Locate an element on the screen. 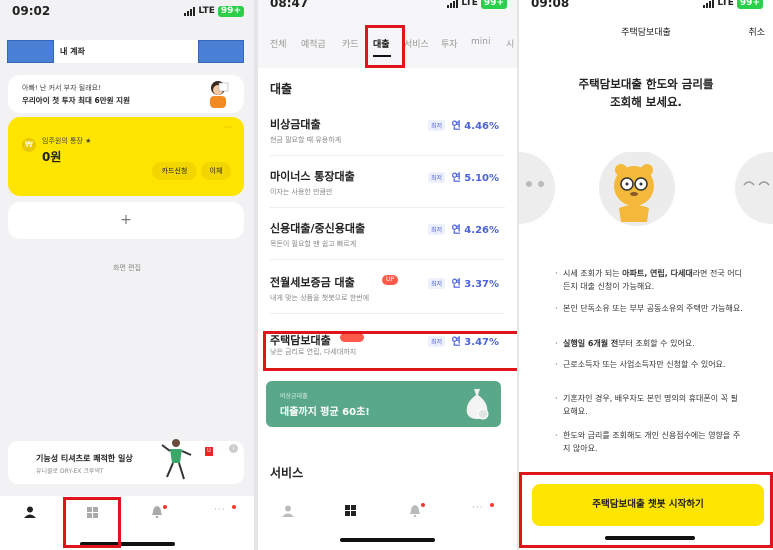 This screenshot has width=773, height=550. quick-loan-banner: 비상금대출 대출까지 평균 60초! is located at coordinates (383, 404).